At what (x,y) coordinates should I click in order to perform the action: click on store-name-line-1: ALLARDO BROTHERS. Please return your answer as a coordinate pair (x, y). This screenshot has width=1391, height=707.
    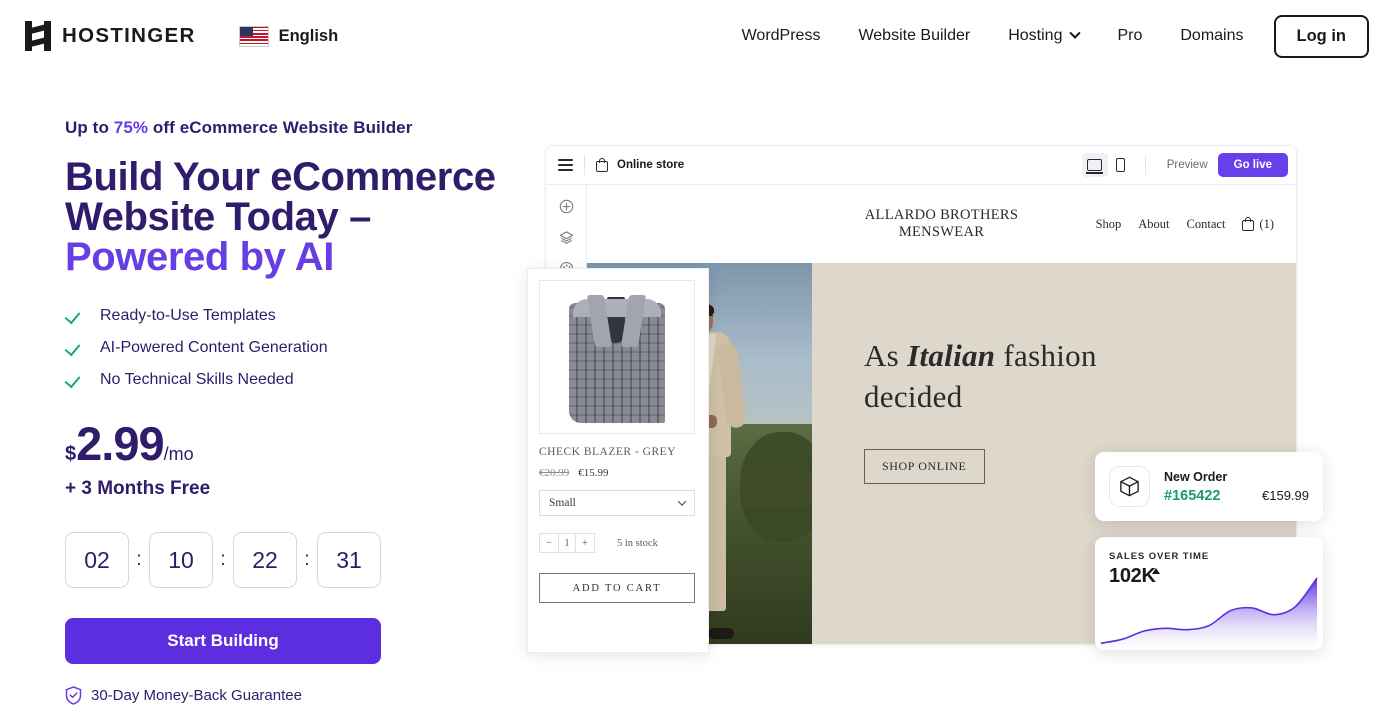
    Looking at the image, I should click on (941, 215).